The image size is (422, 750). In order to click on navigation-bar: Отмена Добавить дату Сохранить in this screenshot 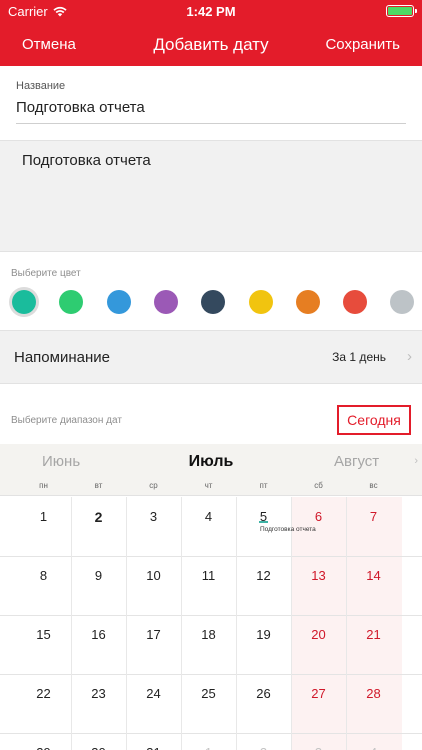, I will do `click(211, 44)`.